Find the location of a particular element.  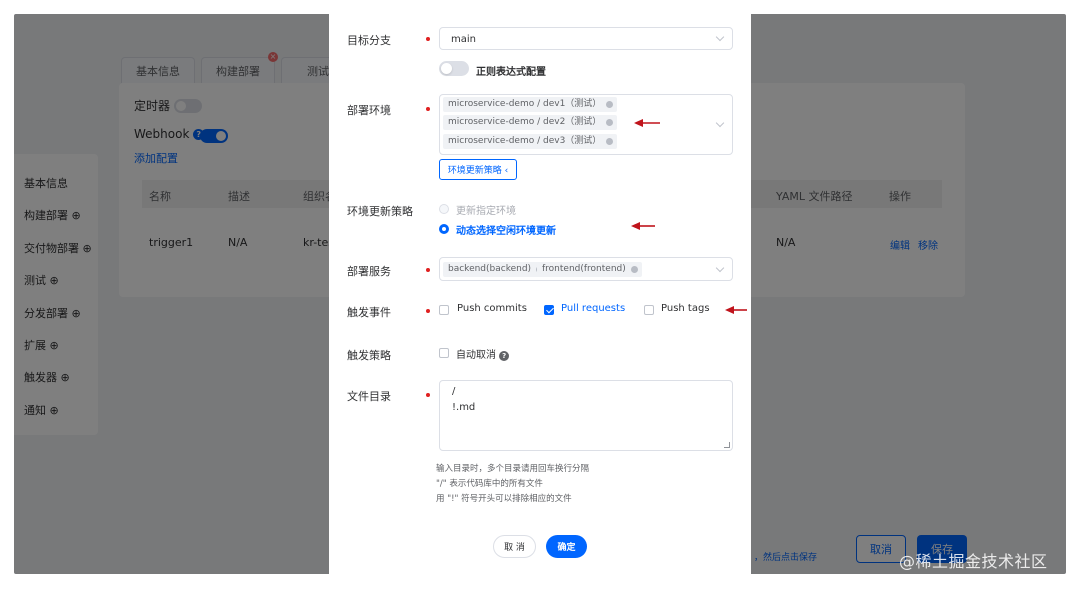

cancel-button: 取 消 is located at coordinates (514, 546).